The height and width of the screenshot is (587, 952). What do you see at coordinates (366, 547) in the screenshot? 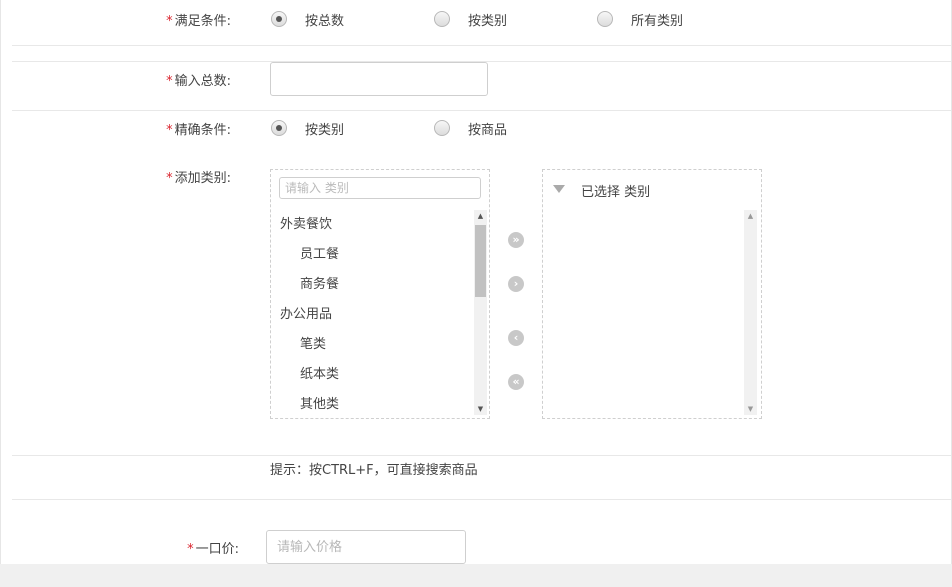
I see `price-input` at bounding box center [366, 547].